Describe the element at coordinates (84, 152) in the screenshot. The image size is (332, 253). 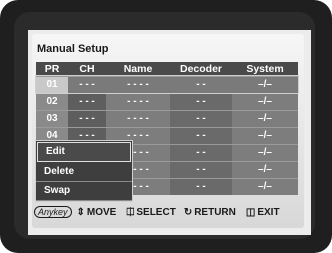
I see `menu-item-edit: Edit` at that location.